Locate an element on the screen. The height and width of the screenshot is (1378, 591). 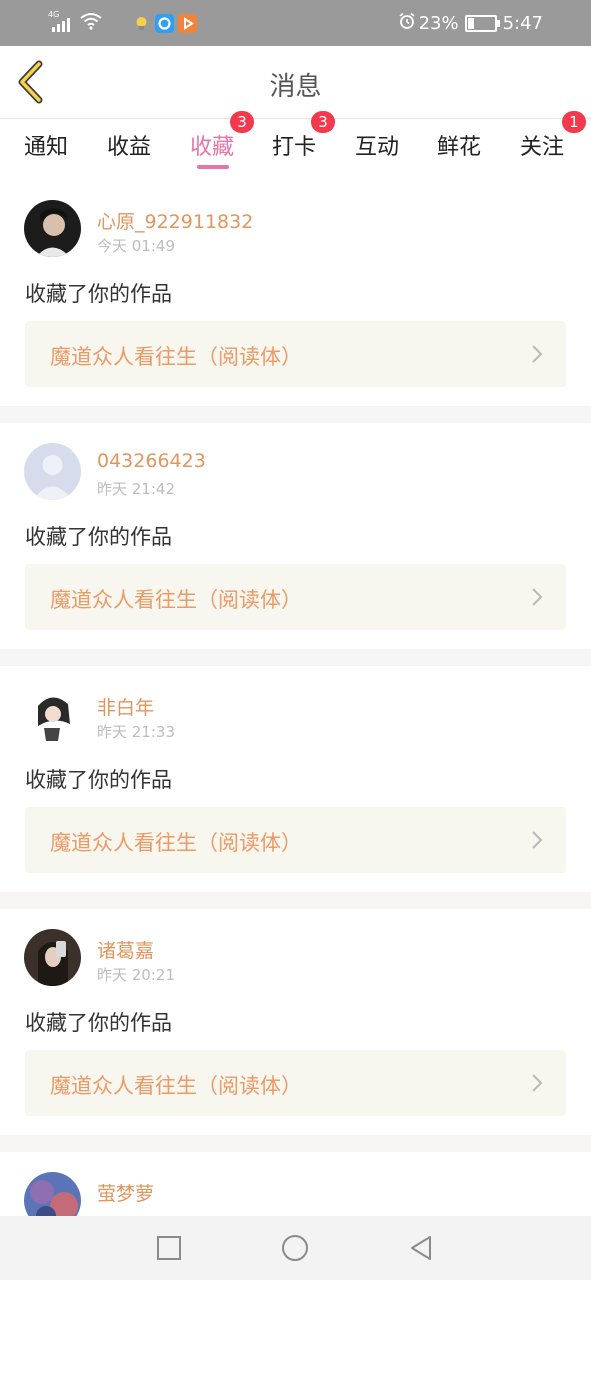
tab-favorites: 收藏 3 is located at coordinates (222, 136).